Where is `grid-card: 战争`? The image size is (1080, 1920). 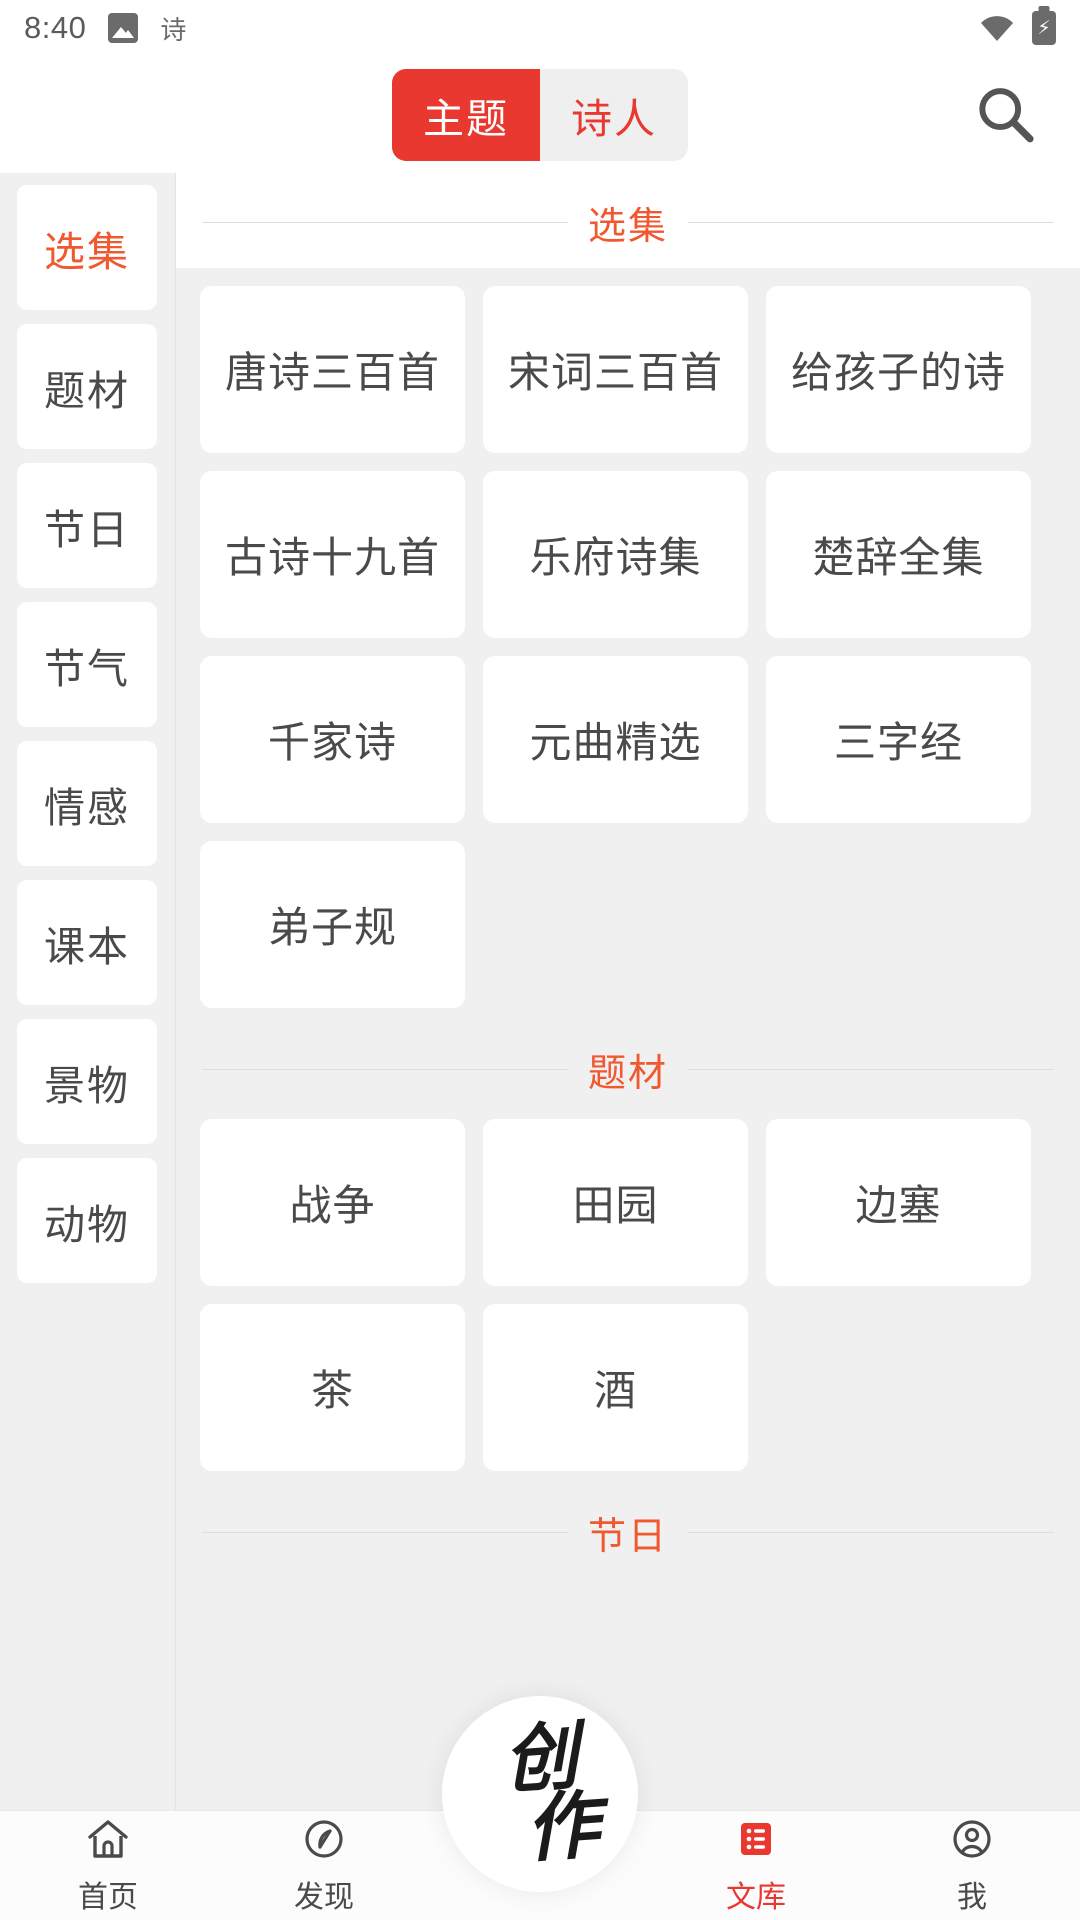
grid-card: 战争 is located at coordinates (332, 1202).